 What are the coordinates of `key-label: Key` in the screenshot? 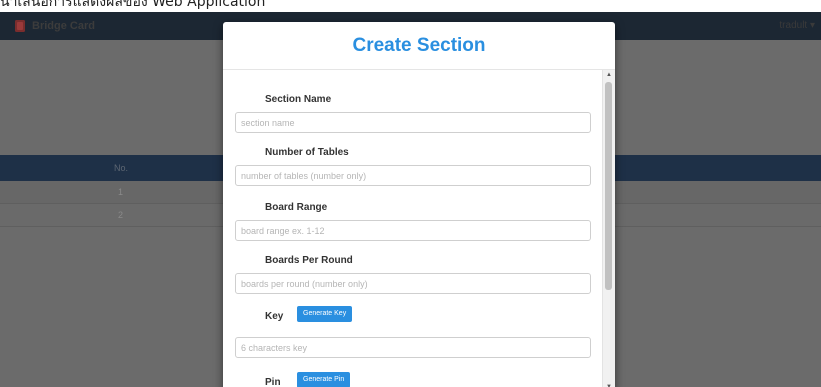 It's located at (274, 316).